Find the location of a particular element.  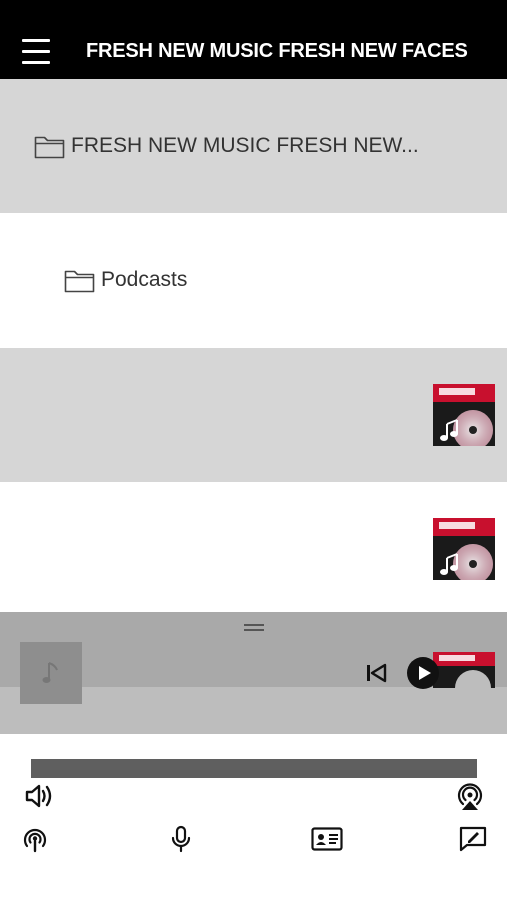

previous-track-icon is located at coordinates (376, 673).